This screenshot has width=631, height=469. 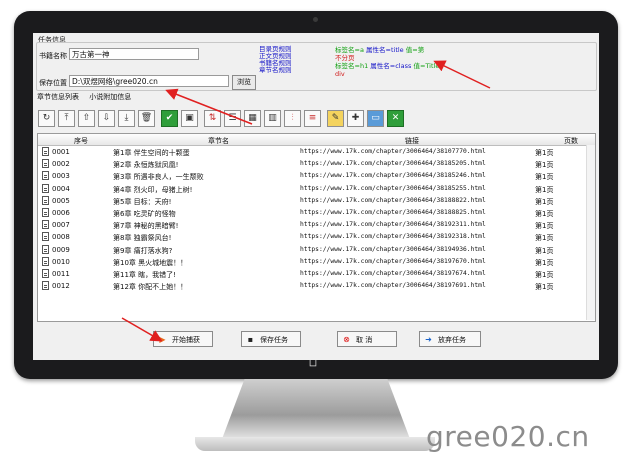 I want to click on rule-line-3: 标签名=h1 属性名=class 值=Title, so click(x=387, y=66).